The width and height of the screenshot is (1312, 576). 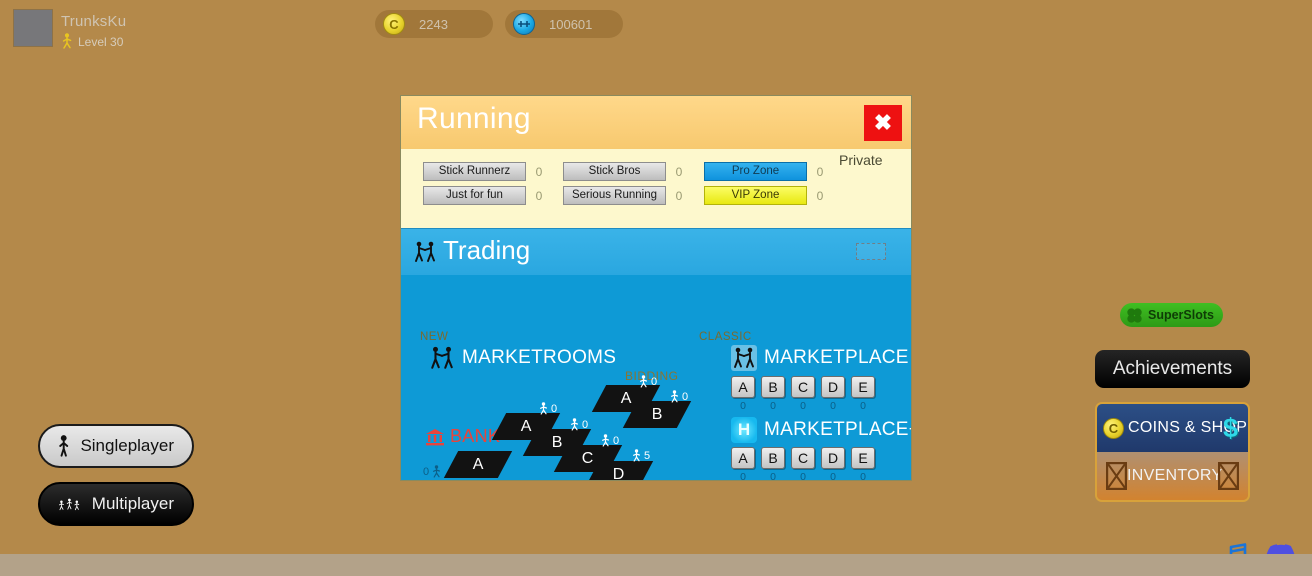 I want to click on room-column-2: Stick Bros 0 Serious Running 0, so click(x=627, y=186).